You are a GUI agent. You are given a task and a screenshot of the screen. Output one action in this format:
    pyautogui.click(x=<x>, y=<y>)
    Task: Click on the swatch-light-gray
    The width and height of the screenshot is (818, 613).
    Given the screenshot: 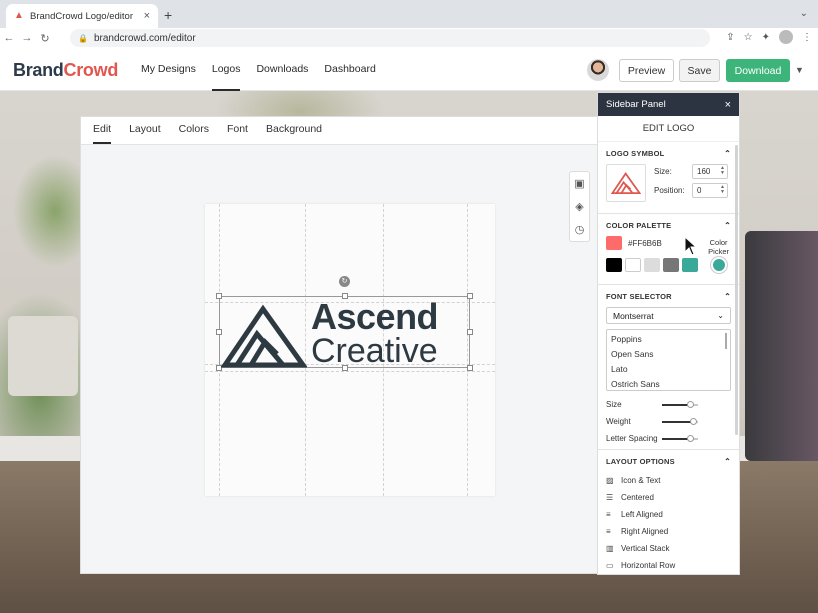 What is the action you would take?
    pyautogui.click(x=652, y=265)
    